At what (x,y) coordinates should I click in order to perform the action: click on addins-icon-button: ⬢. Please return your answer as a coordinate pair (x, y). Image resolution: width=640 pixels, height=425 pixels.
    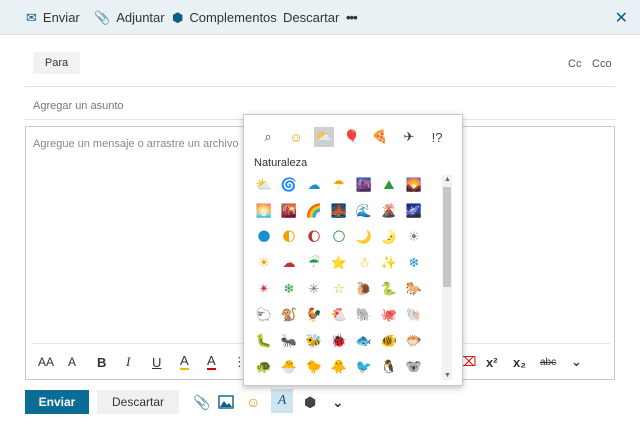
    Looking at the image, I should click on (310, 402).